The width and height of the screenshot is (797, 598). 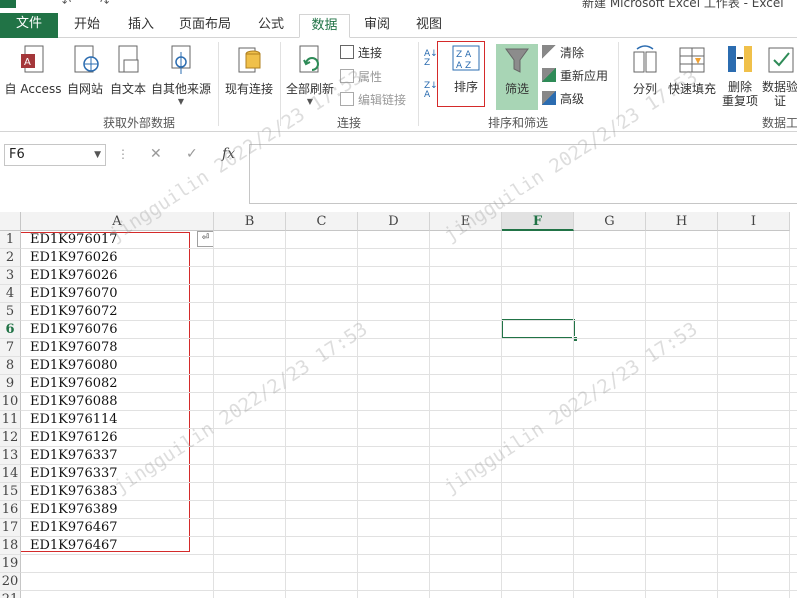 What do you see at coordinates (141, 26) in the screenshot?
I see `tab-insert: 插入` at bounding box center [141, 26].